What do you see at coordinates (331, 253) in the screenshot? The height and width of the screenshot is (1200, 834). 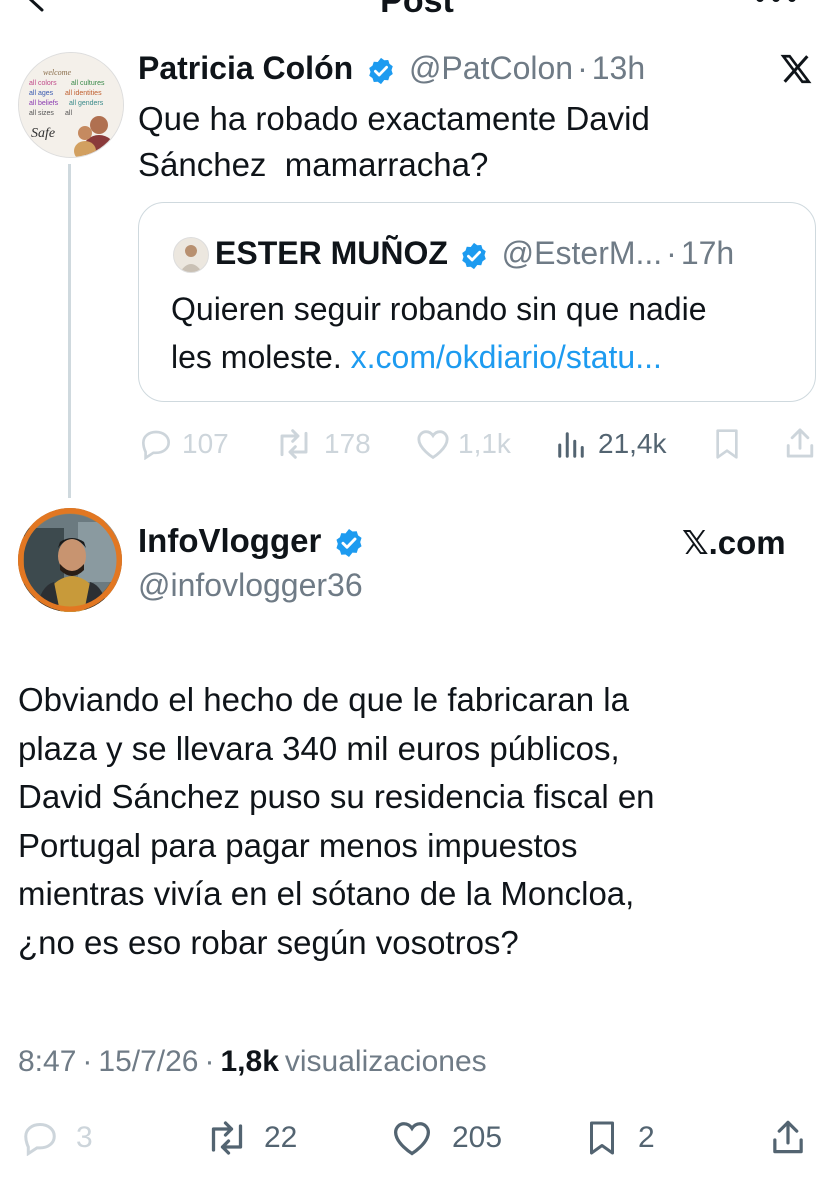 I see `quote-author-name: ESTER MUÑOZ` at bounding box center [331, 253].